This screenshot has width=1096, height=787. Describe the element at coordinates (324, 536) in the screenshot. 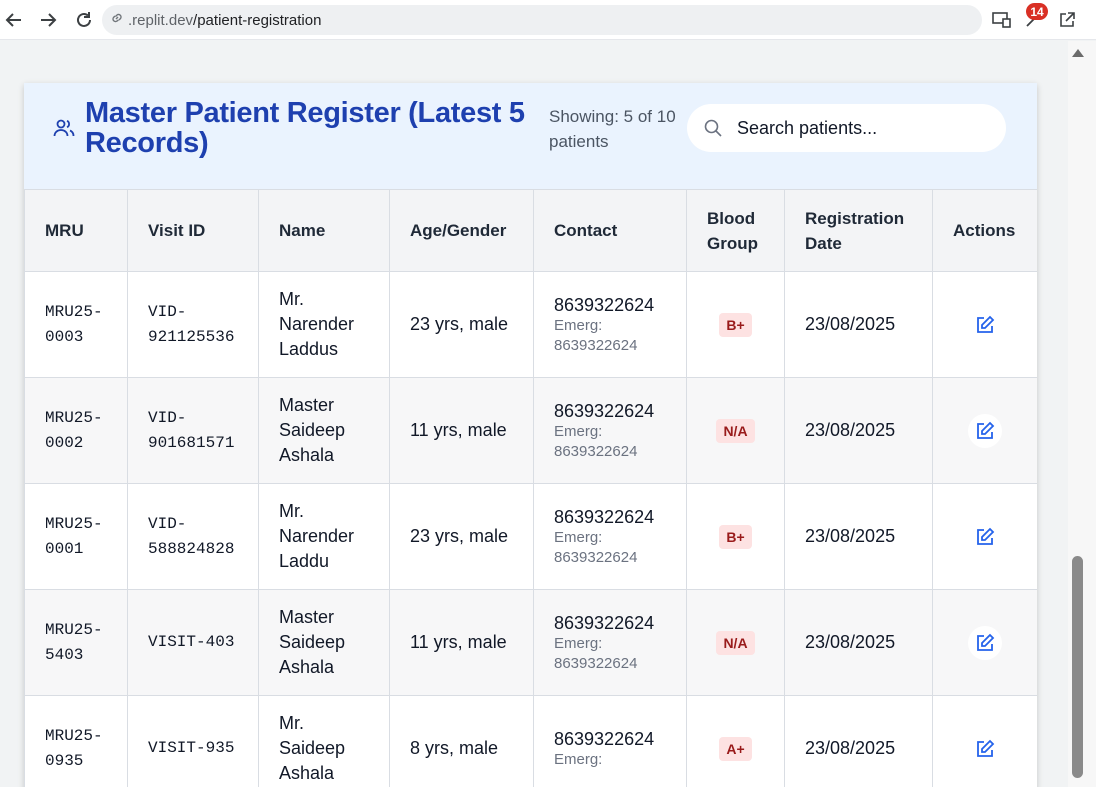

I see `cell-name: Mr. Narender Laddu` at that location.